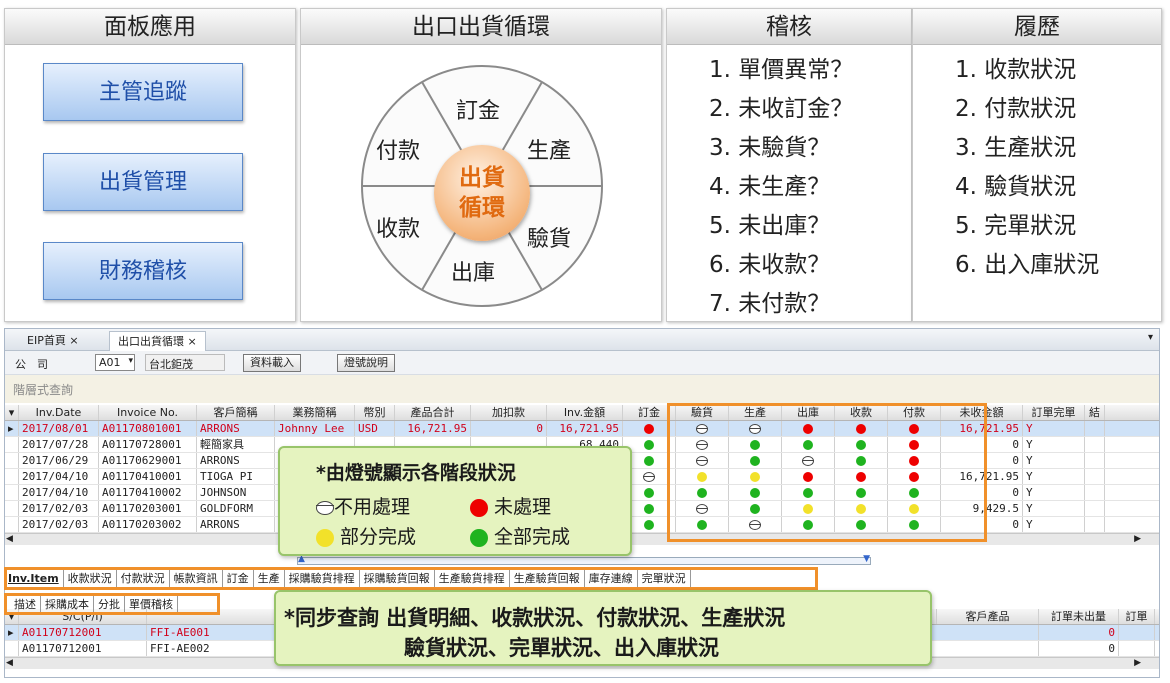 The image size is (1170, 683). What do you see at coordinates (1016, 70) in the screenshot?
I see `history-item: 1. 收款狀況` at bounding box center [1016, 70].